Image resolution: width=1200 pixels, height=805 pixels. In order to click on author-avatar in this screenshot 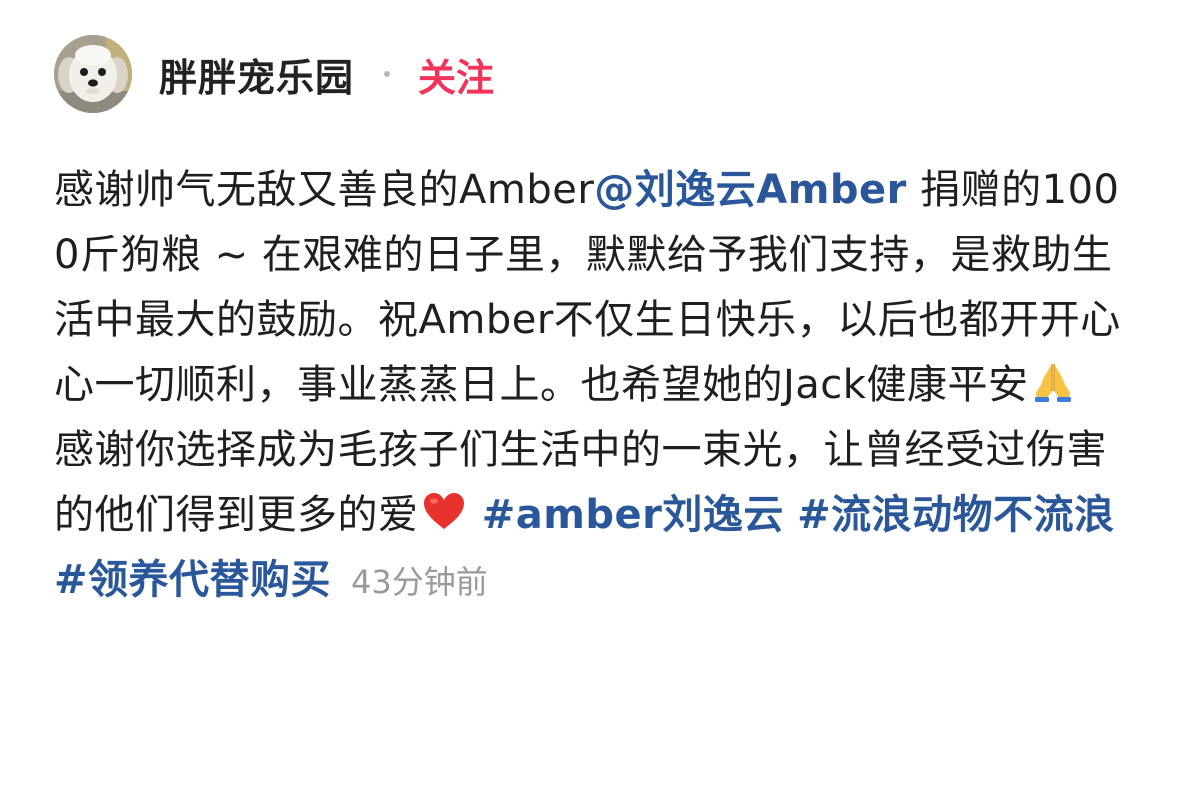, I will do `click(93, 74)`.